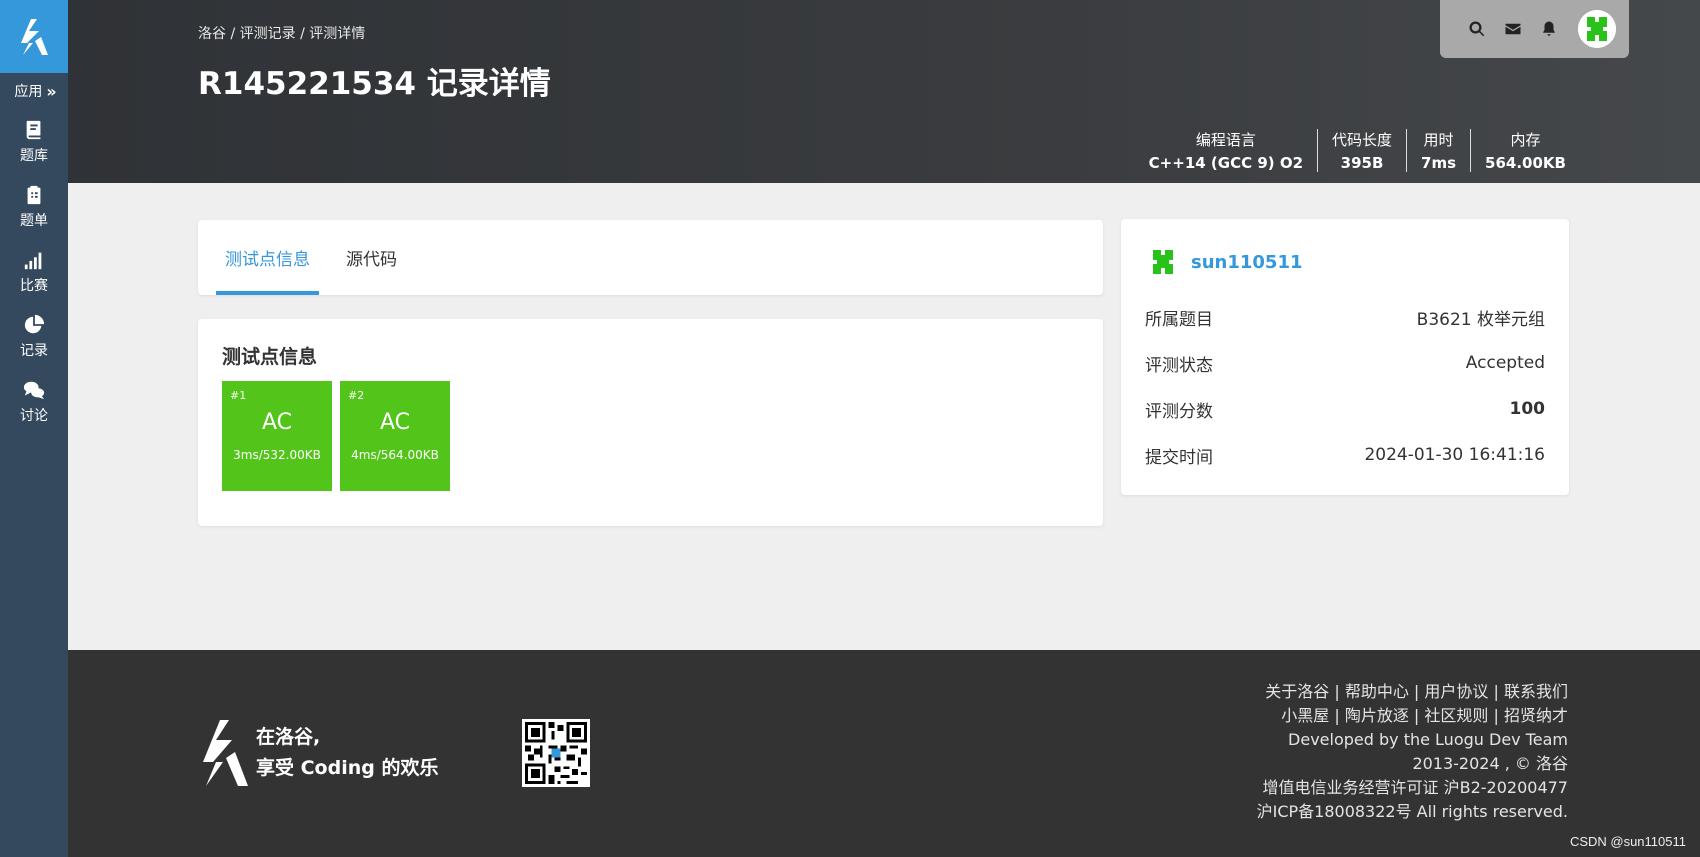  What do you see at coordinates (28, 92) in the screenshot?
I see `apps-label: 应用` at bounding box center [28, 92].